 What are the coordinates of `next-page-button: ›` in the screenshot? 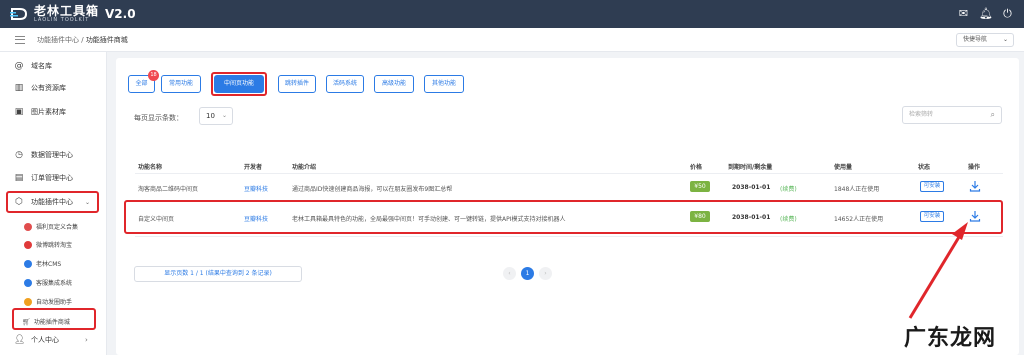 It's located at (545, 273).